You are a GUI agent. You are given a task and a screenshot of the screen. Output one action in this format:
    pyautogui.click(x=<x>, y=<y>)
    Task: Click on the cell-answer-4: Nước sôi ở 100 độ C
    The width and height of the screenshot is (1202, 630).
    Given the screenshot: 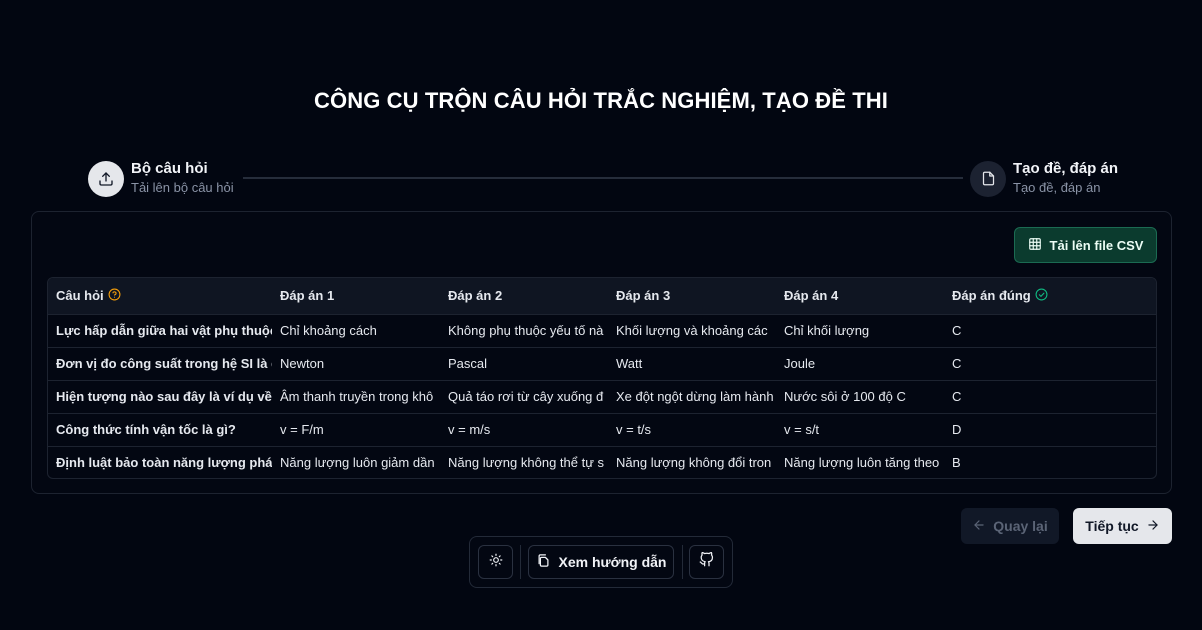 What is the action you would take?
    pyautogui.click(x=845, y=396)
    